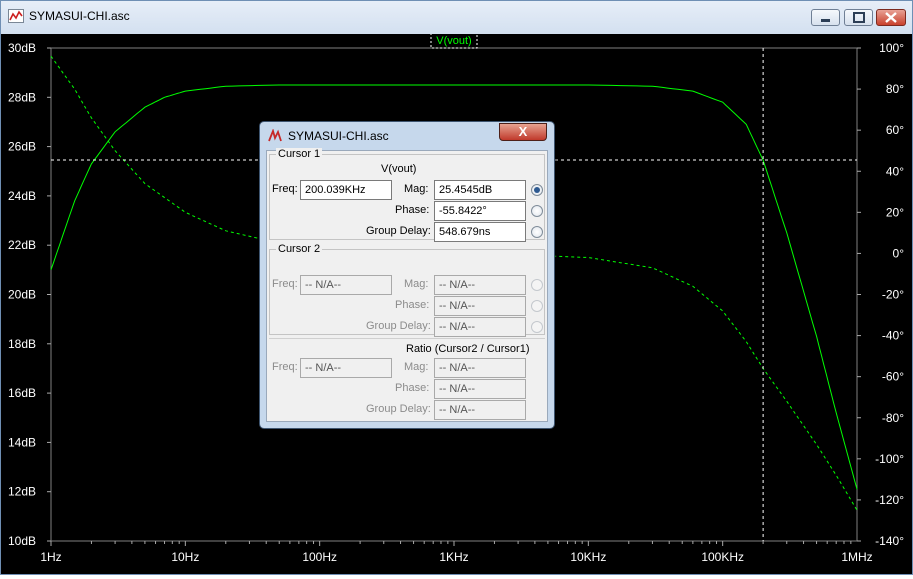 The height and width of the screenshot is (579, 913). What do you see at coordinates (480, 285) in the screenshot?
I see `cursor2-mag-field: -- N/A--` at bounding box center [480, 285].